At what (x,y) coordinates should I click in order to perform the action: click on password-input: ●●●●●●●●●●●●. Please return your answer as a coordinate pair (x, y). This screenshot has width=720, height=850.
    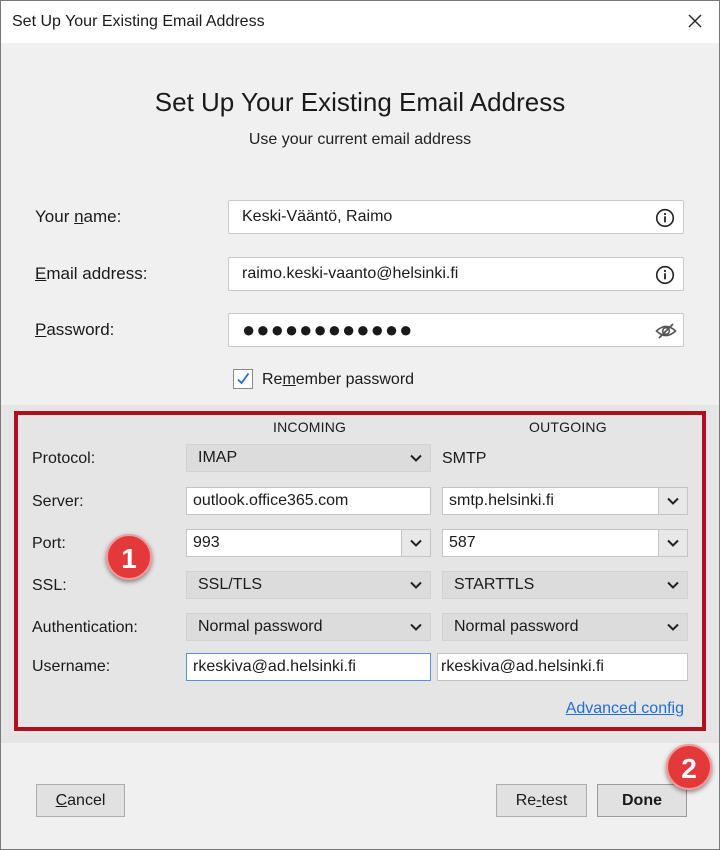
    Looking at the image, I should click on (456, 330).